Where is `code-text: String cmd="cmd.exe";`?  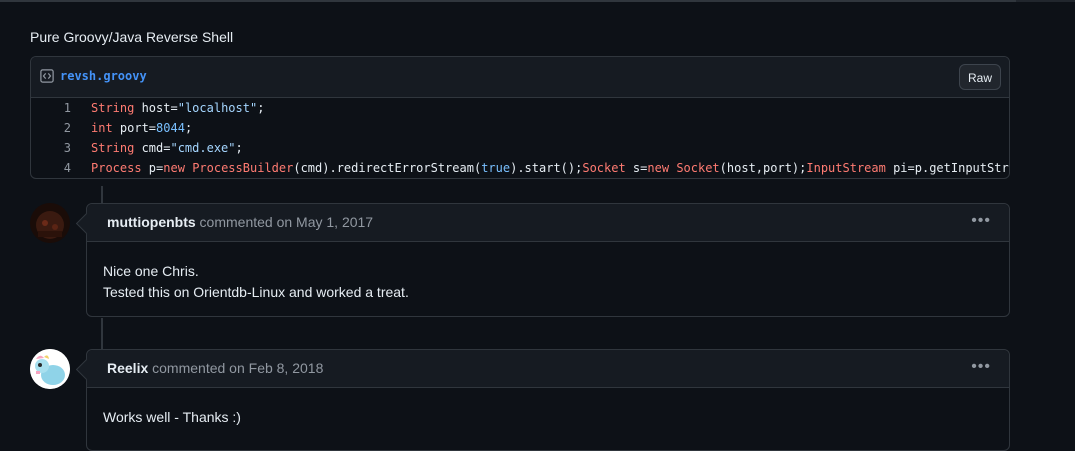
code-text: String cmd="cmd.exe"; is located at coordinates (167, 148).